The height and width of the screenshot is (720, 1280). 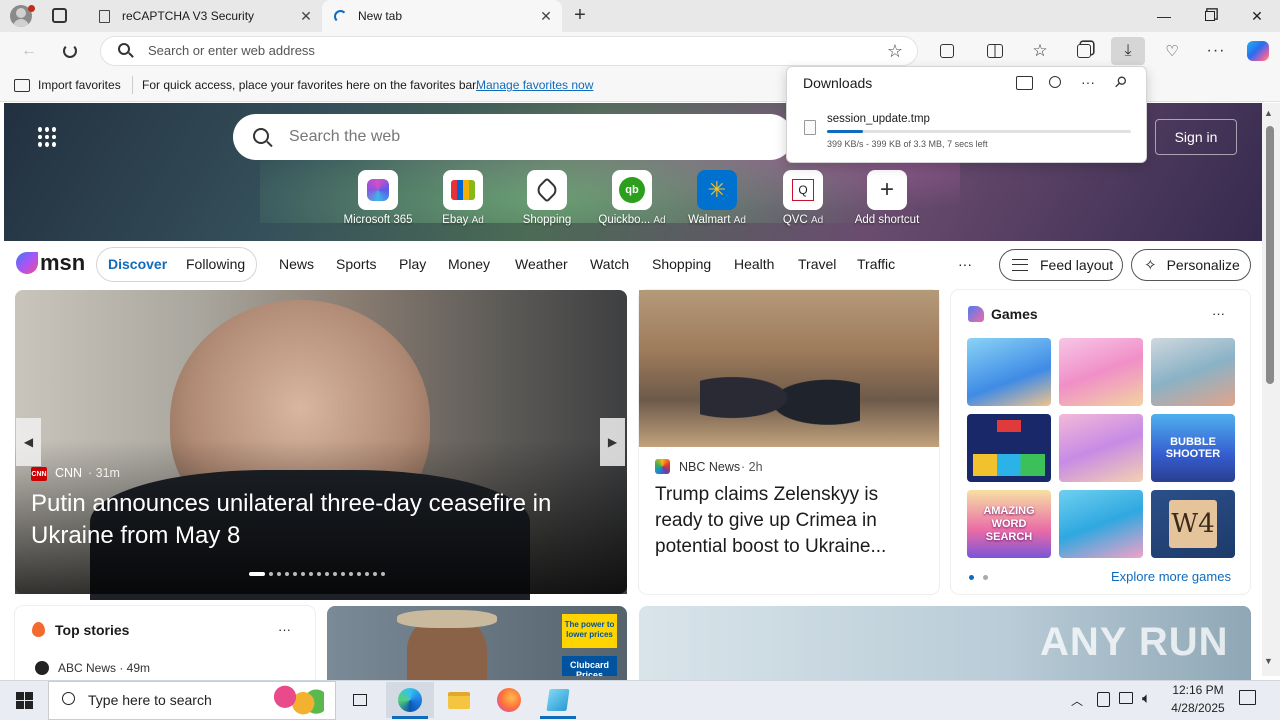 What do you see at coordinates (360, 700) in the screenshot?
I see `task-view-icon` at bounding box center [360, 700].